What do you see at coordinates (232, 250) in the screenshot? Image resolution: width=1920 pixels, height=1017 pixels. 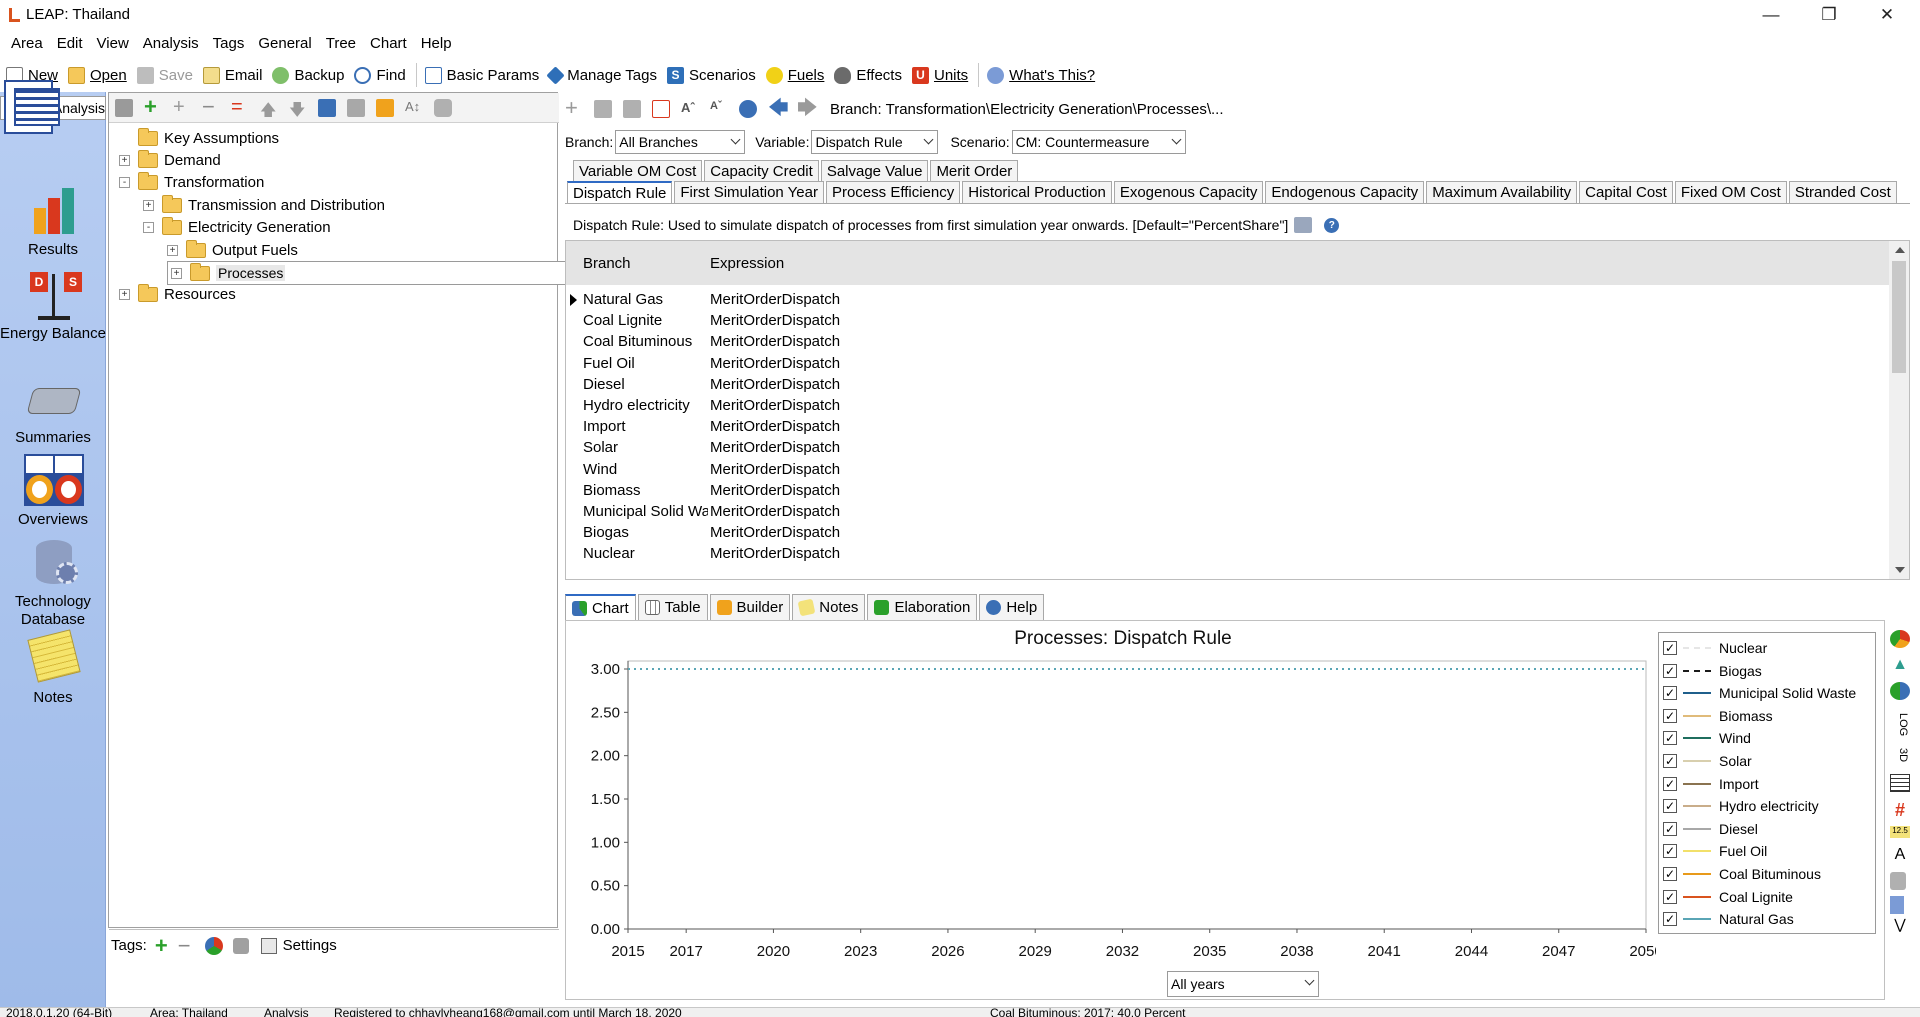 I see `tree-node-output-fuels: + Output Fuels` at bounding box center [232, 250].